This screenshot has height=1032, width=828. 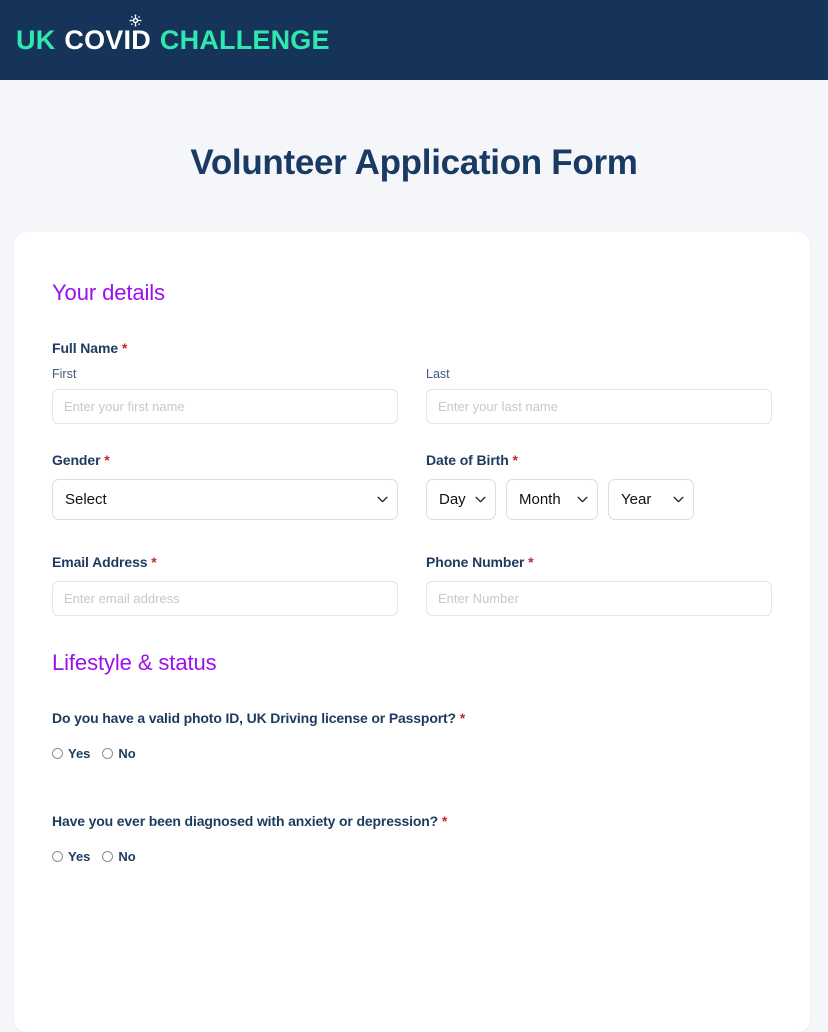 I want to click on gender-column: Gender * Select, so click(x=225, y=486).